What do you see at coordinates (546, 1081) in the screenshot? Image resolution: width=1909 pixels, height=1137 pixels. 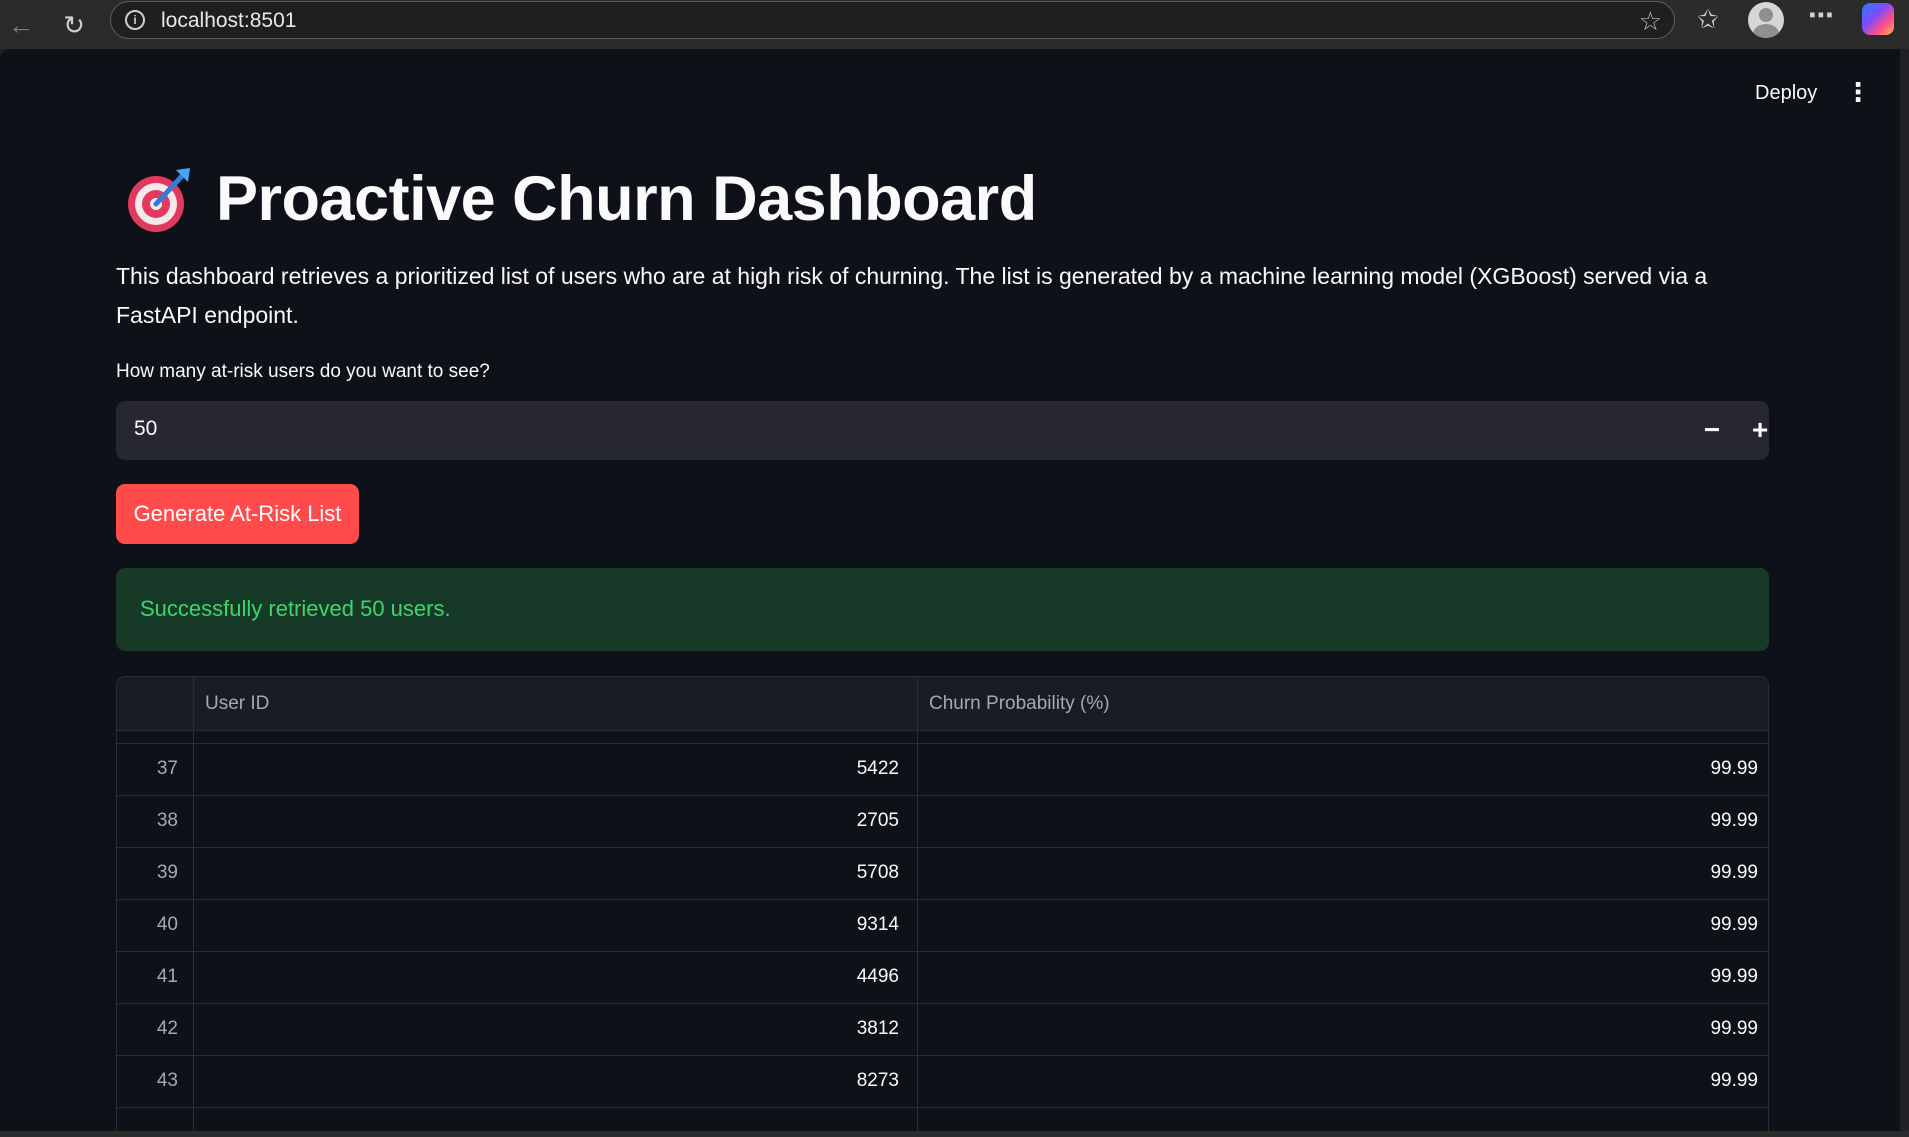 I see `user-id-cell: 8273` at bounding box center [546, 1081].